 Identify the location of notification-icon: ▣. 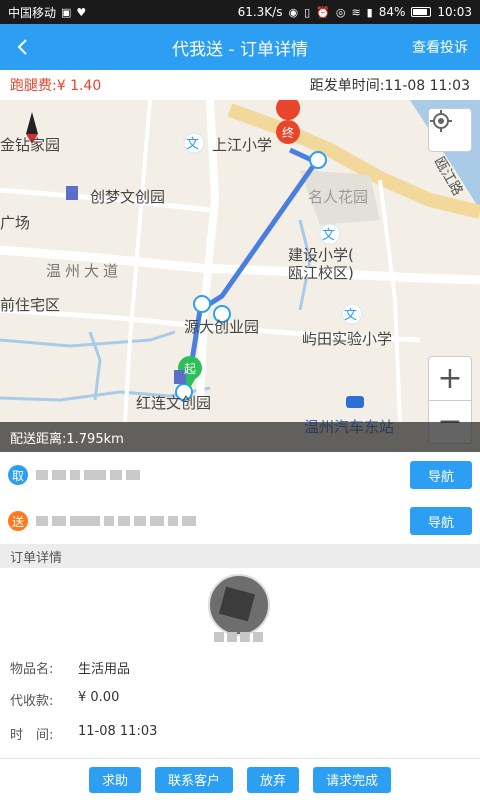
(66, 12).